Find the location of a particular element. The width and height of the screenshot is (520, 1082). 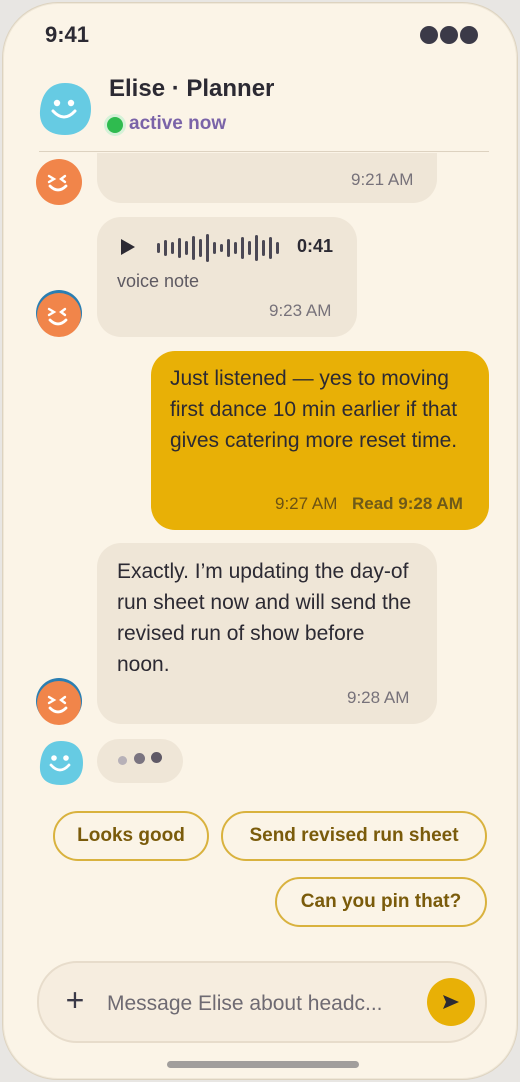

send-icon is located at coordinates (451, 1002).